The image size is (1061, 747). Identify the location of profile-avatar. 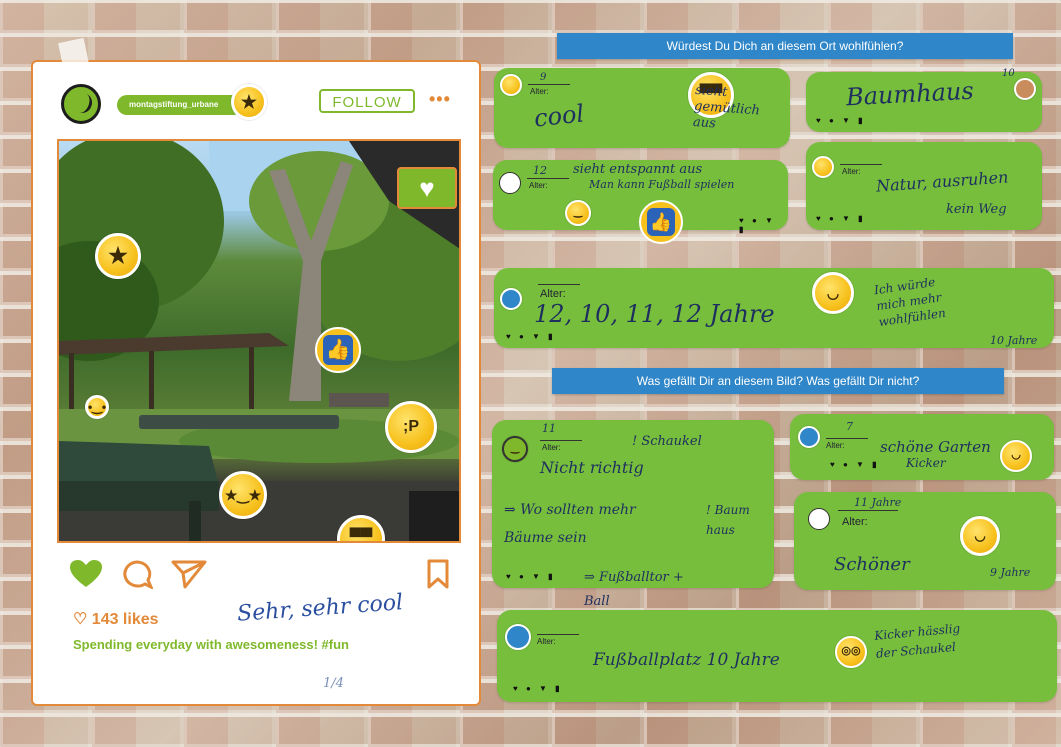
(81, 104).